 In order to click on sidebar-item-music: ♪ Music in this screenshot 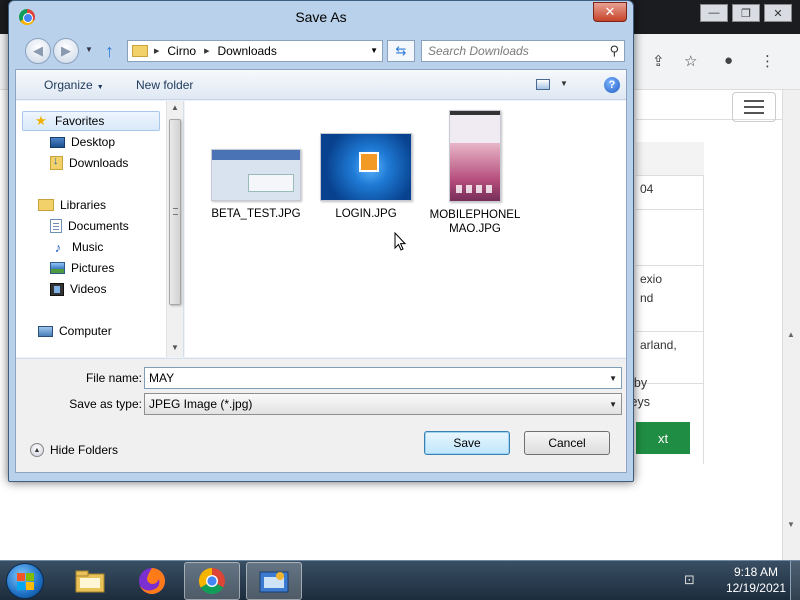, I will do `click(77, 247)`.